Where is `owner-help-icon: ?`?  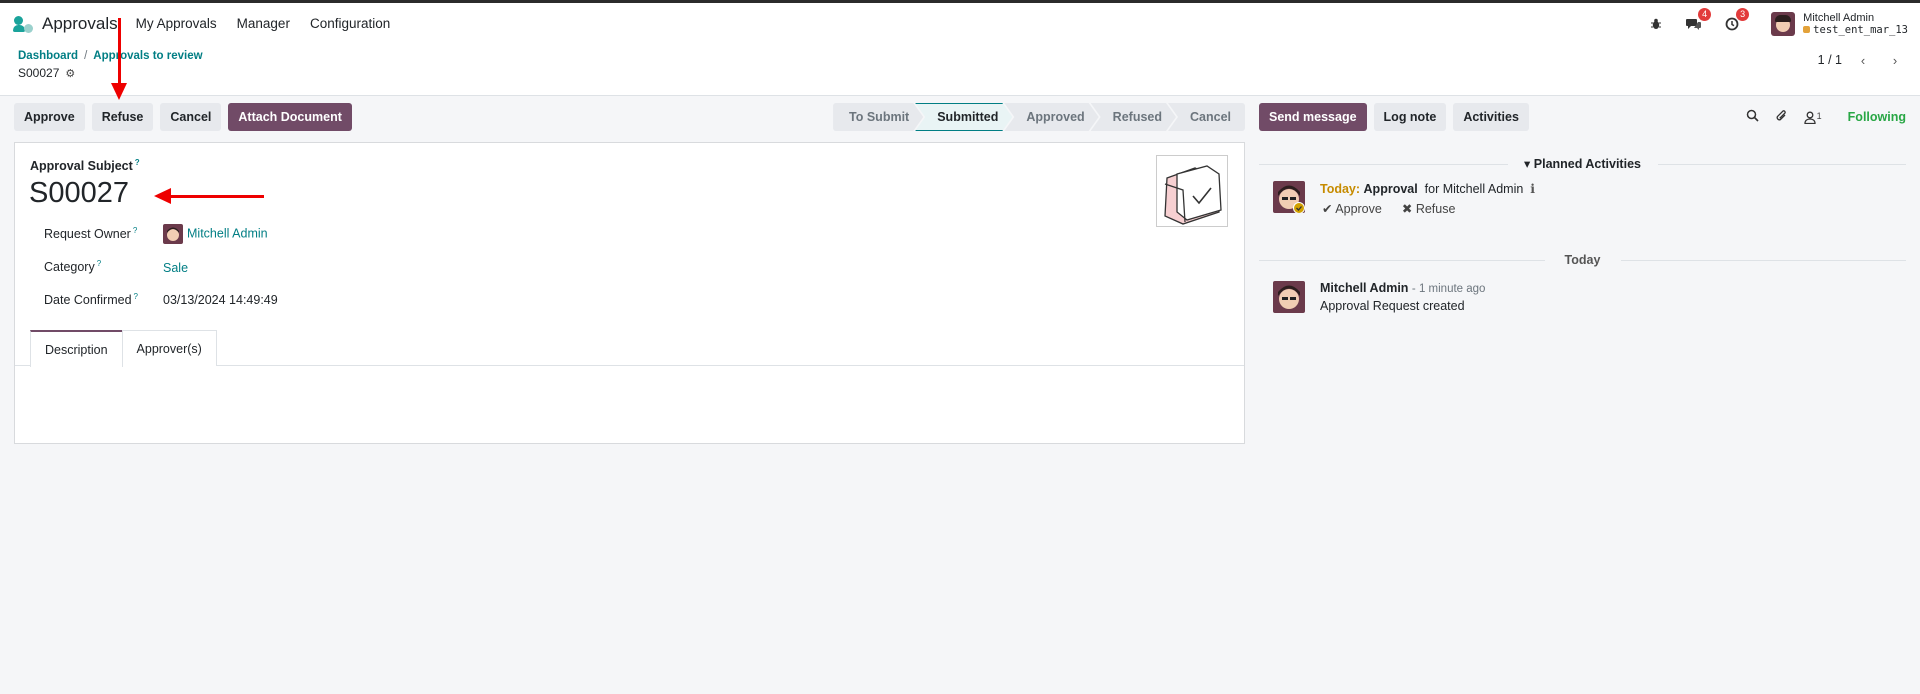
owner-help-icon: ? is located at coordinates (135, 230).